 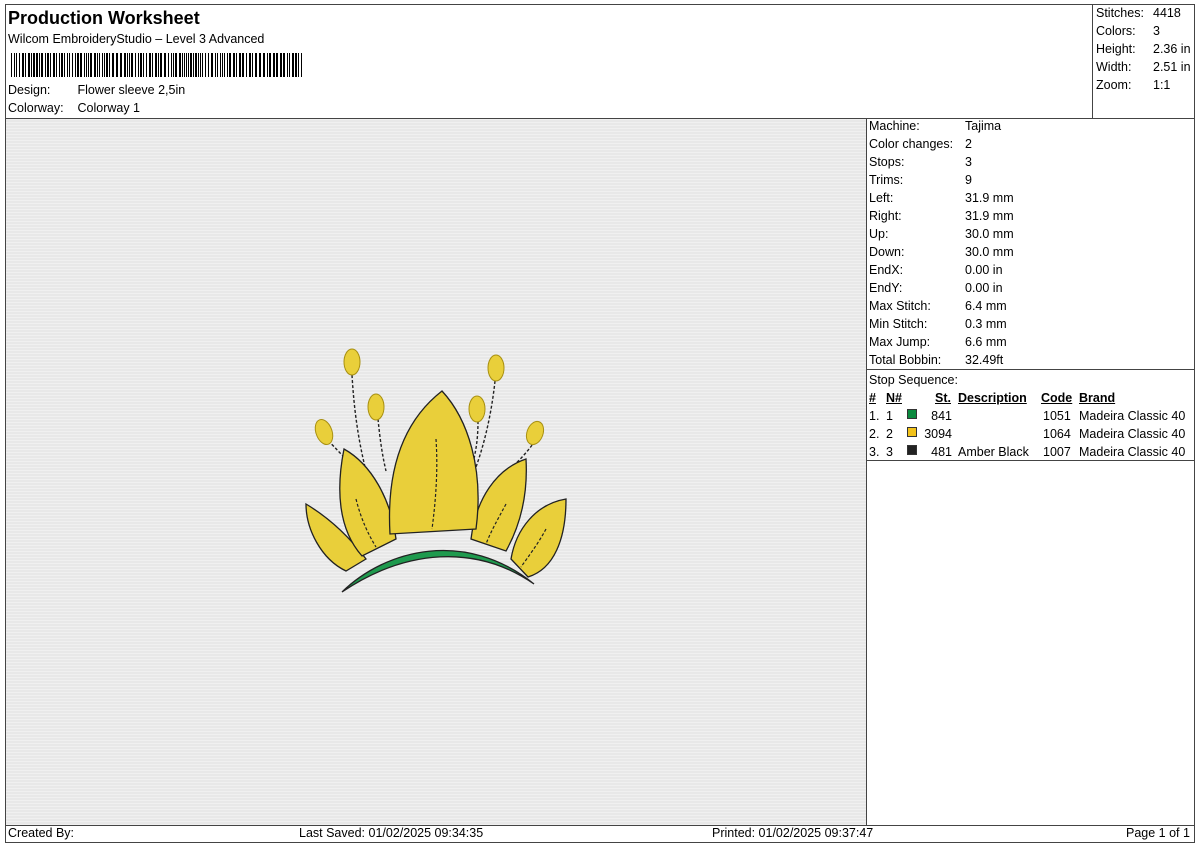 What do you see at coordinates (29, 90) in the screenshot?
I see `design-label: Design:` at bounding box center [29, 90].